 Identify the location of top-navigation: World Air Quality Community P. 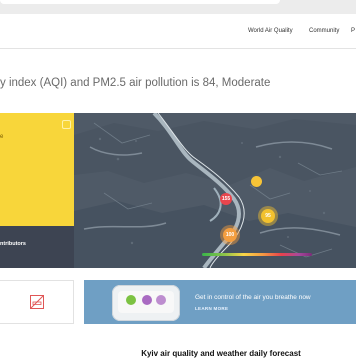
(178, 31).